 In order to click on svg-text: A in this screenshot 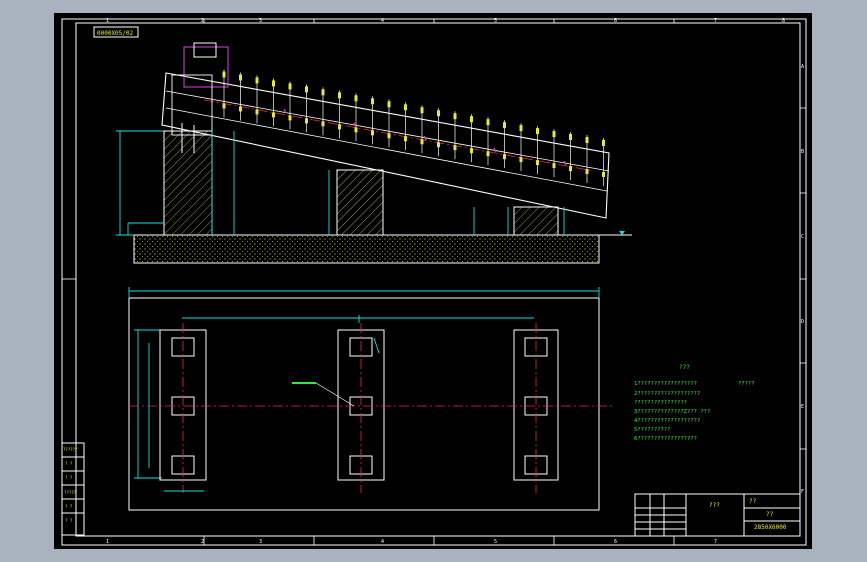, I will do `click(802, 67)`.